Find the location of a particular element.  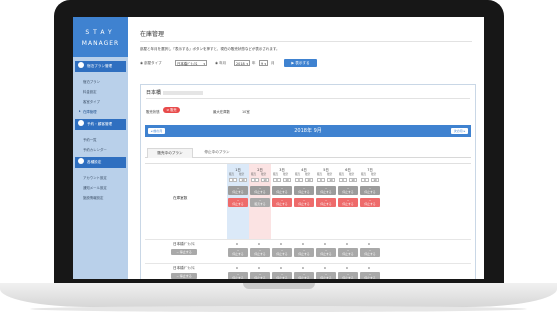

sidebar-item-inventory: 在庫管理 is located at coordinates (87, 111).